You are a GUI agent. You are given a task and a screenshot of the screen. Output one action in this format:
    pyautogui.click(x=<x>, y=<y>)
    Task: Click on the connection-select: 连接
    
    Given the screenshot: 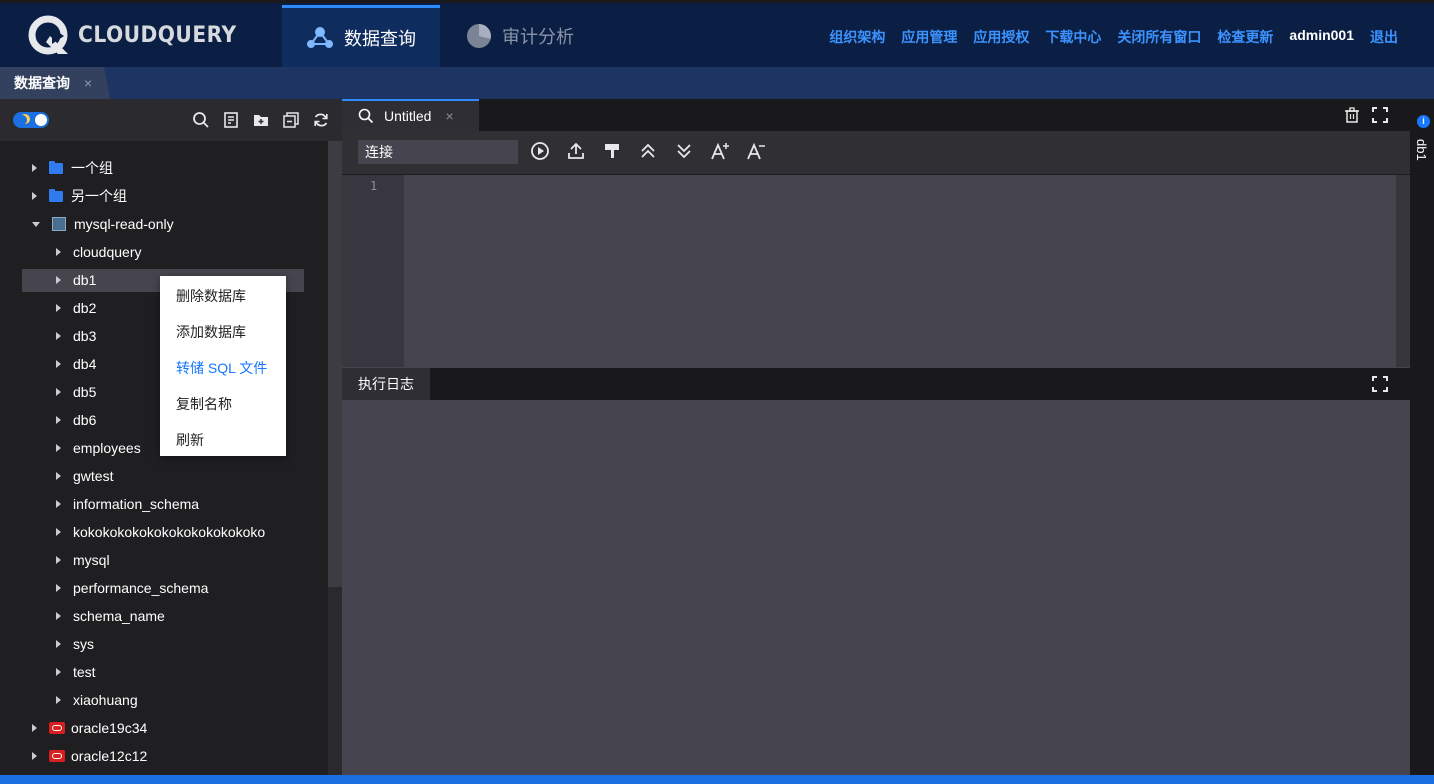 What is the action you would take?
    pyautogui.click(x=438, y=152)
    